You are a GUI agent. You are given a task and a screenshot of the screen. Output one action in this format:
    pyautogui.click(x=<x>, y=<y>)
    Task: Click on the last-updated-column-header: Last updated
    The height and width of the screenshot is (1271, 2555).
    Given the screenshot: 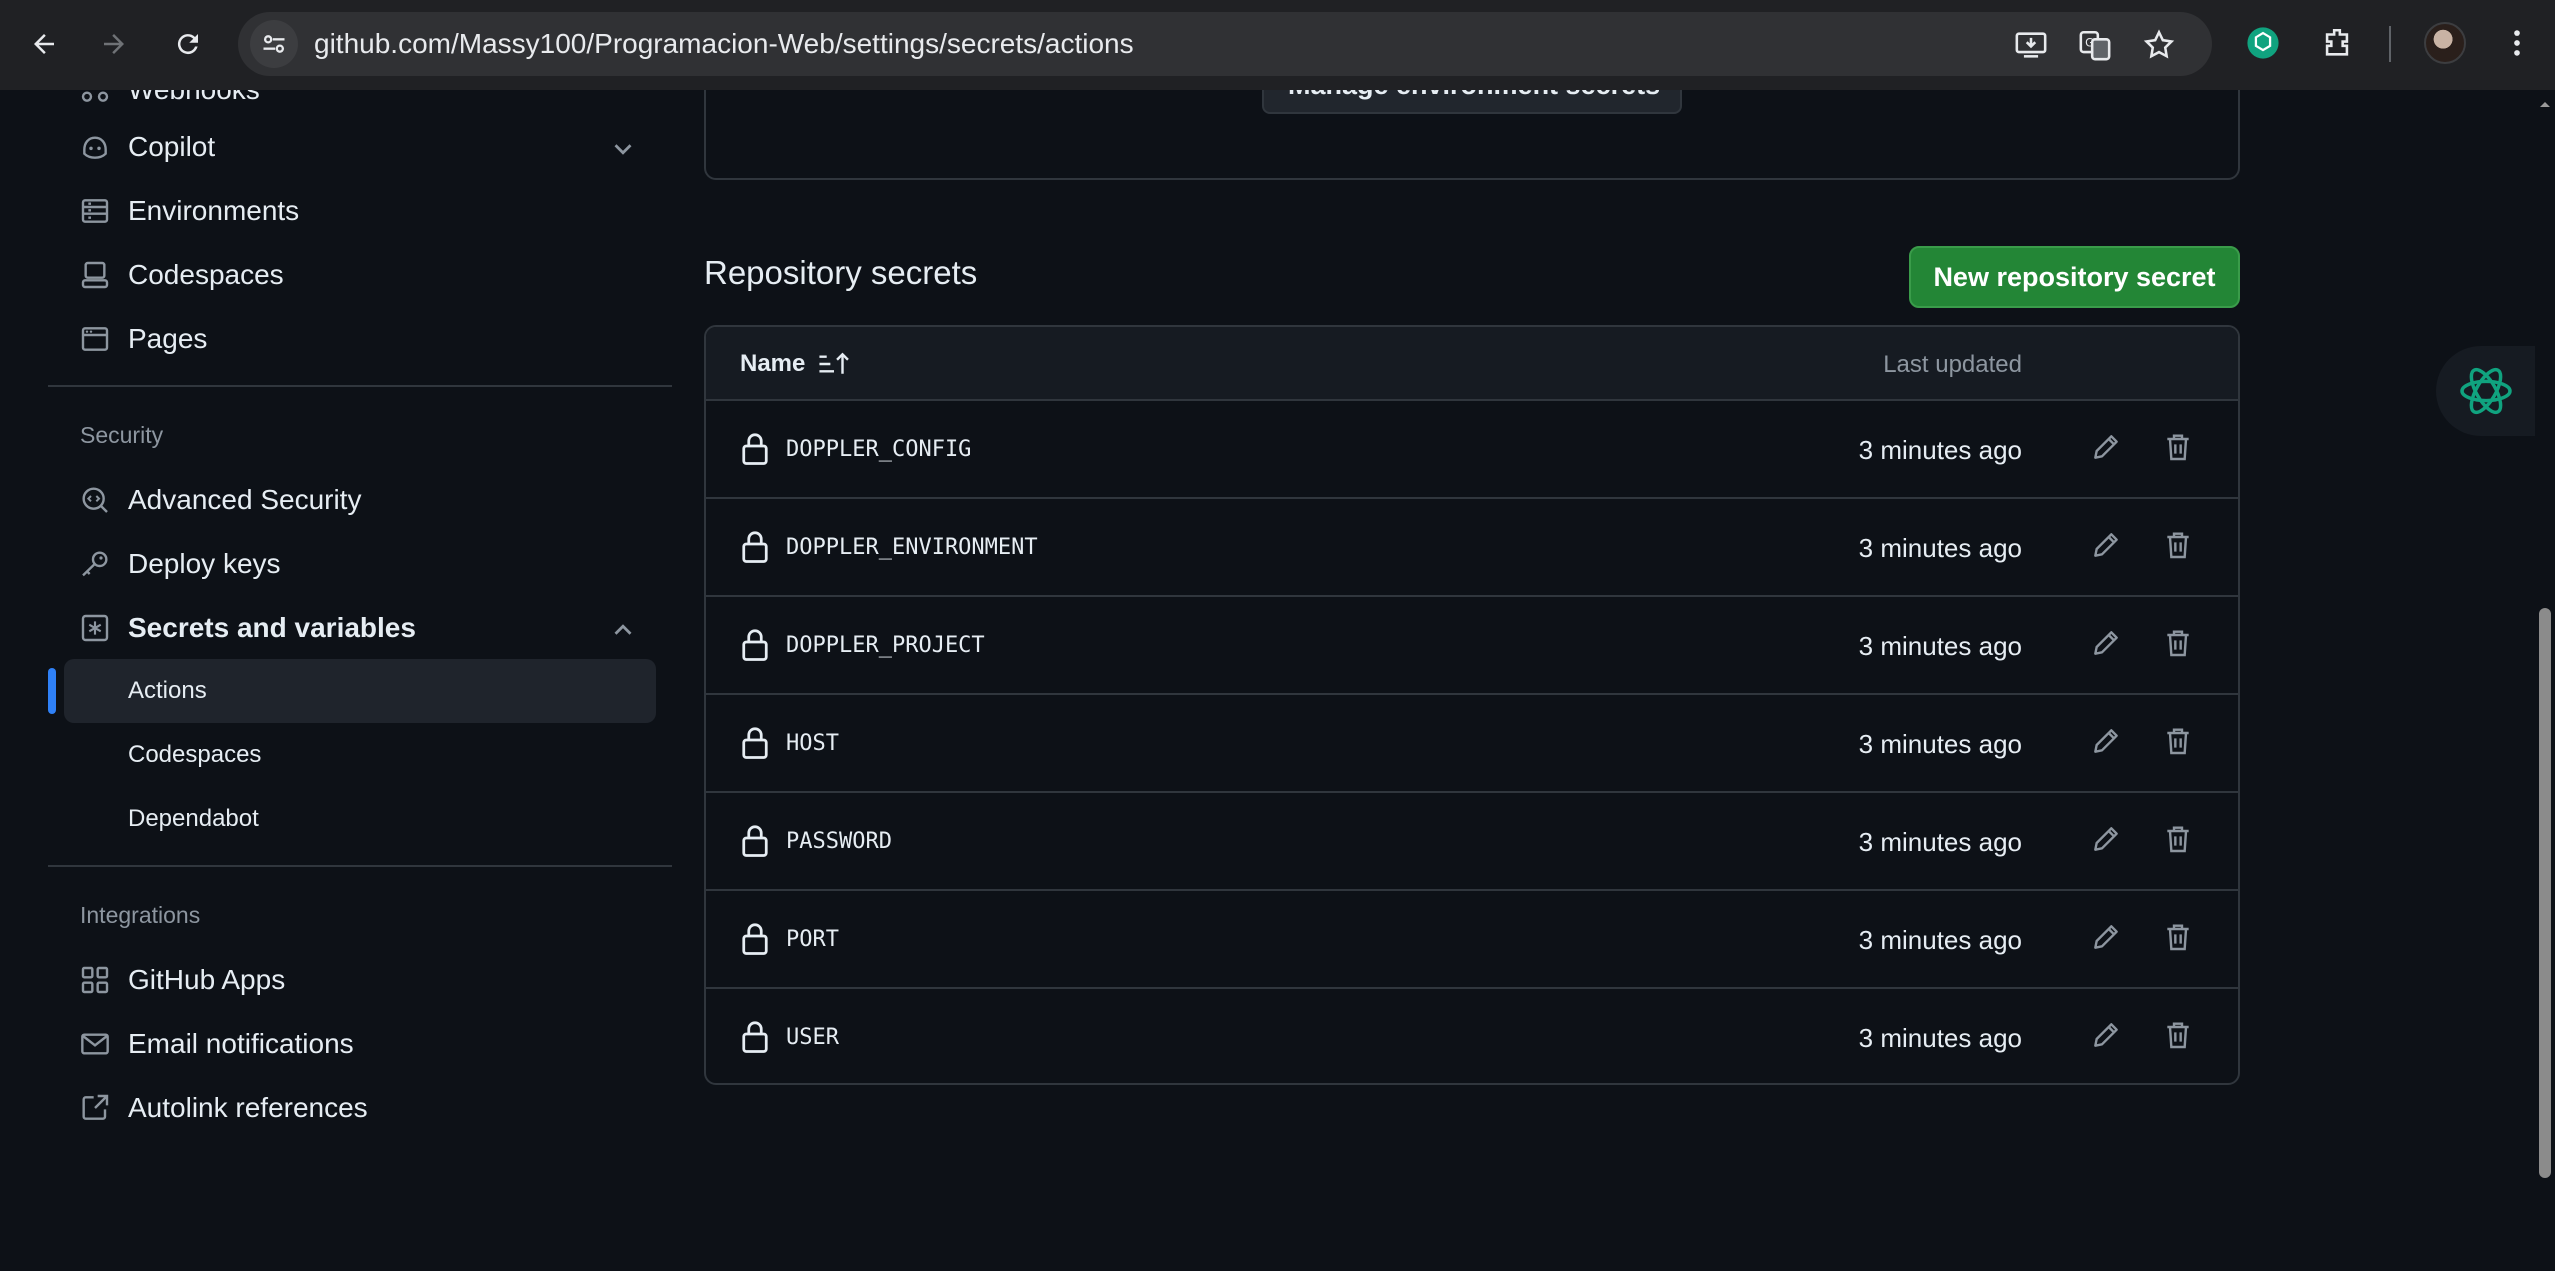 What is the action you would take?
    pyautogui.click(x=1952, y=364)
    